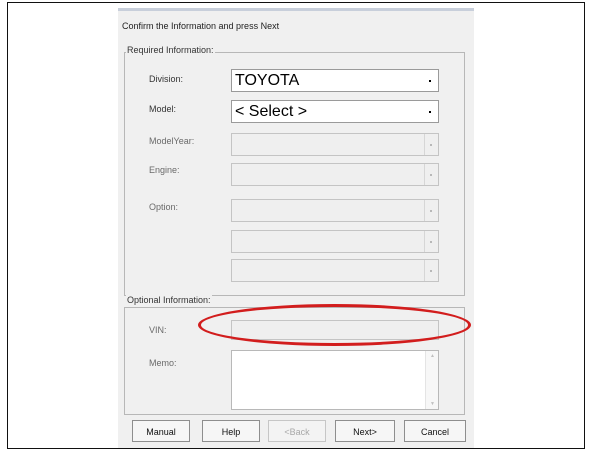  What do you see at coordinates (172, 141) in the screenshot?
I see `model-year-label: ModelYear:` at bounding box center [172, 141].